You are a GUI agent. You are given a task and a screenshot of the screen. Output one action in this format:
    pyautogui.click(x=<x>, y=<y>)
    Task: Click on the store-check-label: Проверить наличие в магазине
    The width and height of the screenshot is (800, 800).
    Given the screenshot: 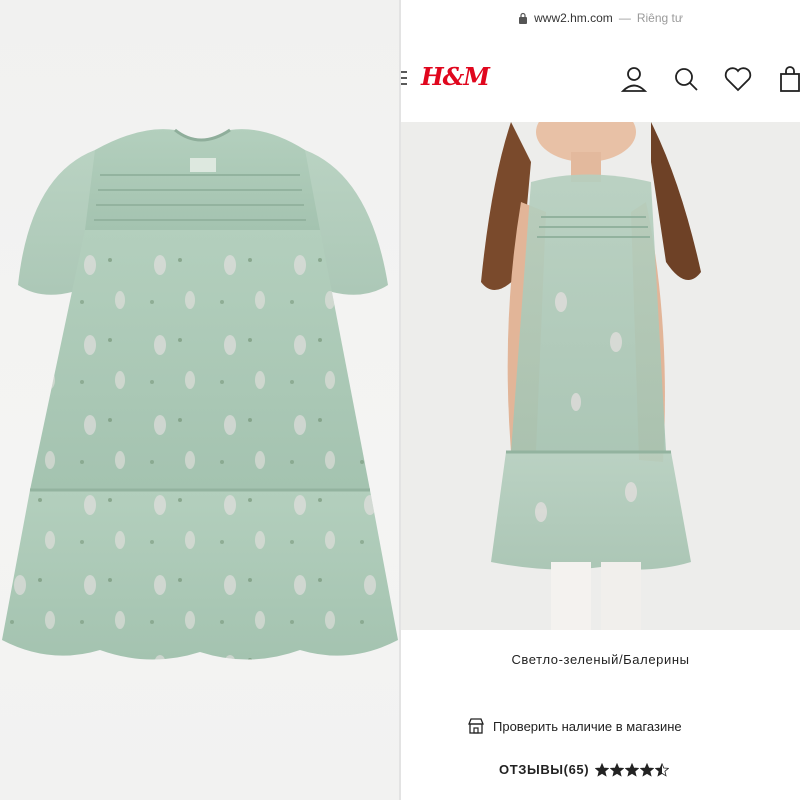 What is the action you would take?
    pyautogui.click(x=587, y=726)
    